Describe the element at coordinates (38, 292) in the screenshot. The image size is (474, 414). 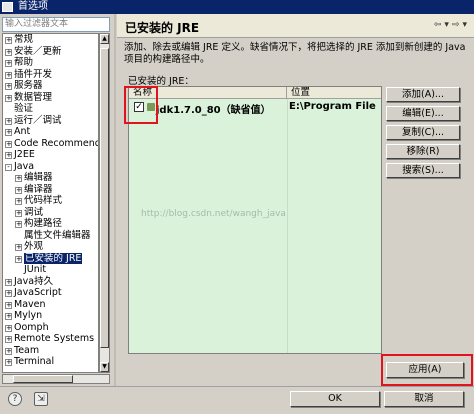
I see `tree-item-label: JavaScript` at that location.